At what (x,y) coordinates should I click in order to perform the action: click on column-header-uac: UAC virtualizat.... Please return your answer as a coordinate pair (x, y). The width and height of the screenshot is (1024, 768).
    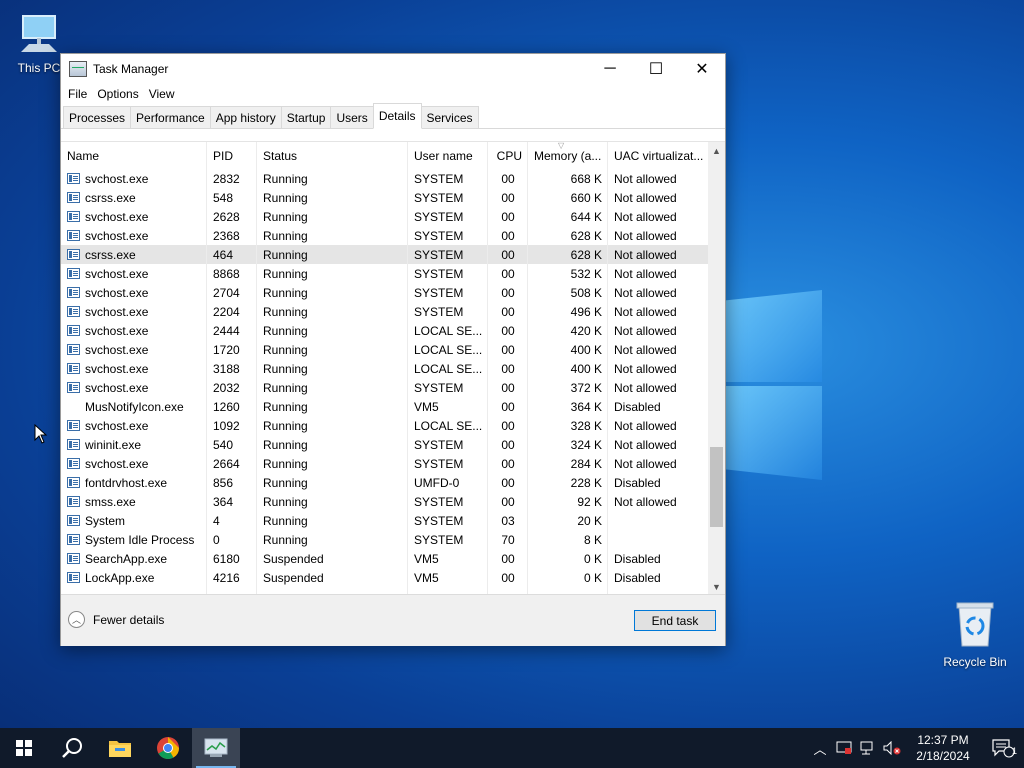
    Looking at the image, I should click on (658, 155).